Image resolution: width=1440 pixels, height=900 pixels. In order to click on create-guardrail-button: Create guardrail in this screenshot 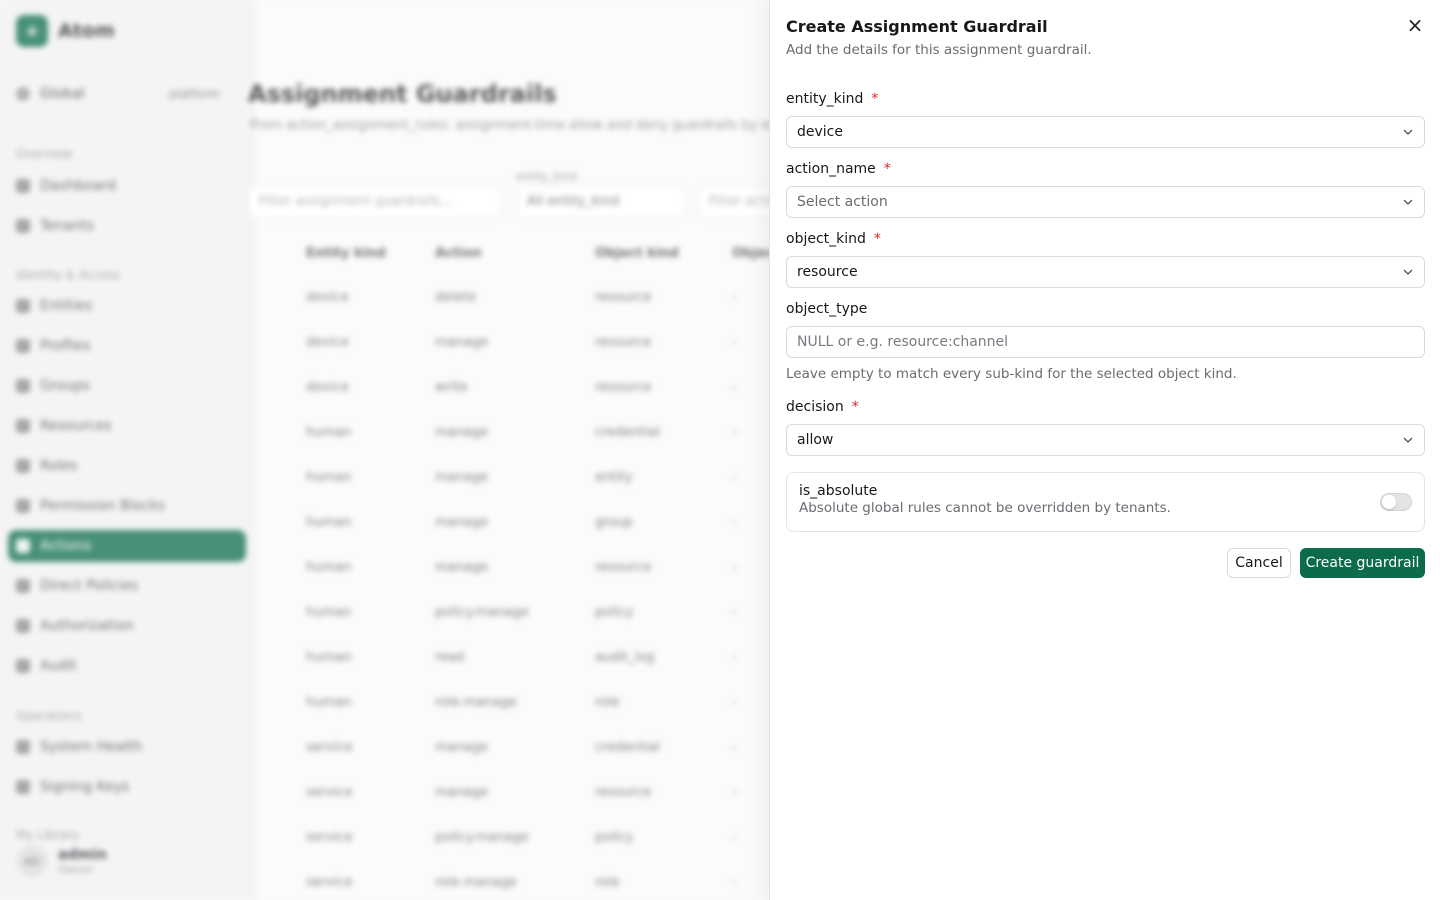, I will do `click(1362, 563)`.